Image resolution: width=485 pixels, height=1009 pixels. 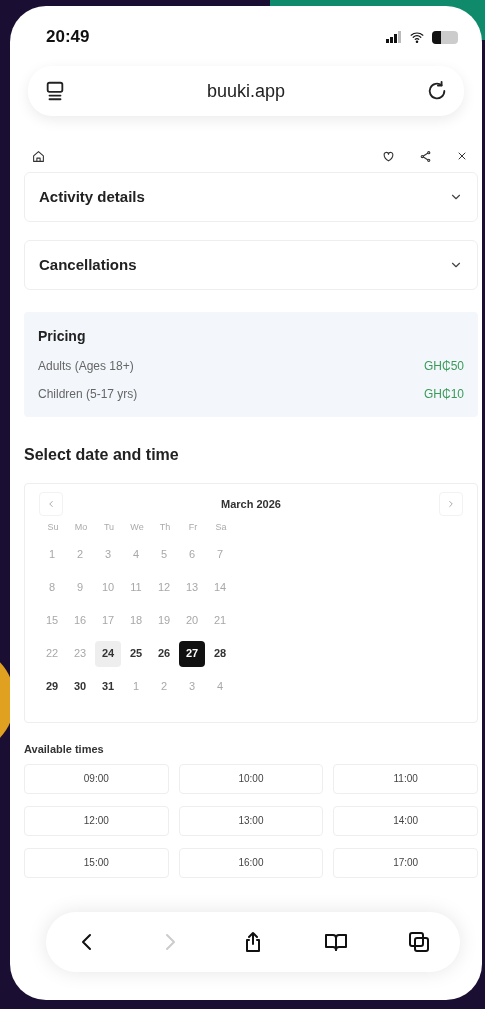 What do you see at coordinates (164, 554) in the screenshot?
I see `calendar-day: 5` at bounding box center [164, 554].